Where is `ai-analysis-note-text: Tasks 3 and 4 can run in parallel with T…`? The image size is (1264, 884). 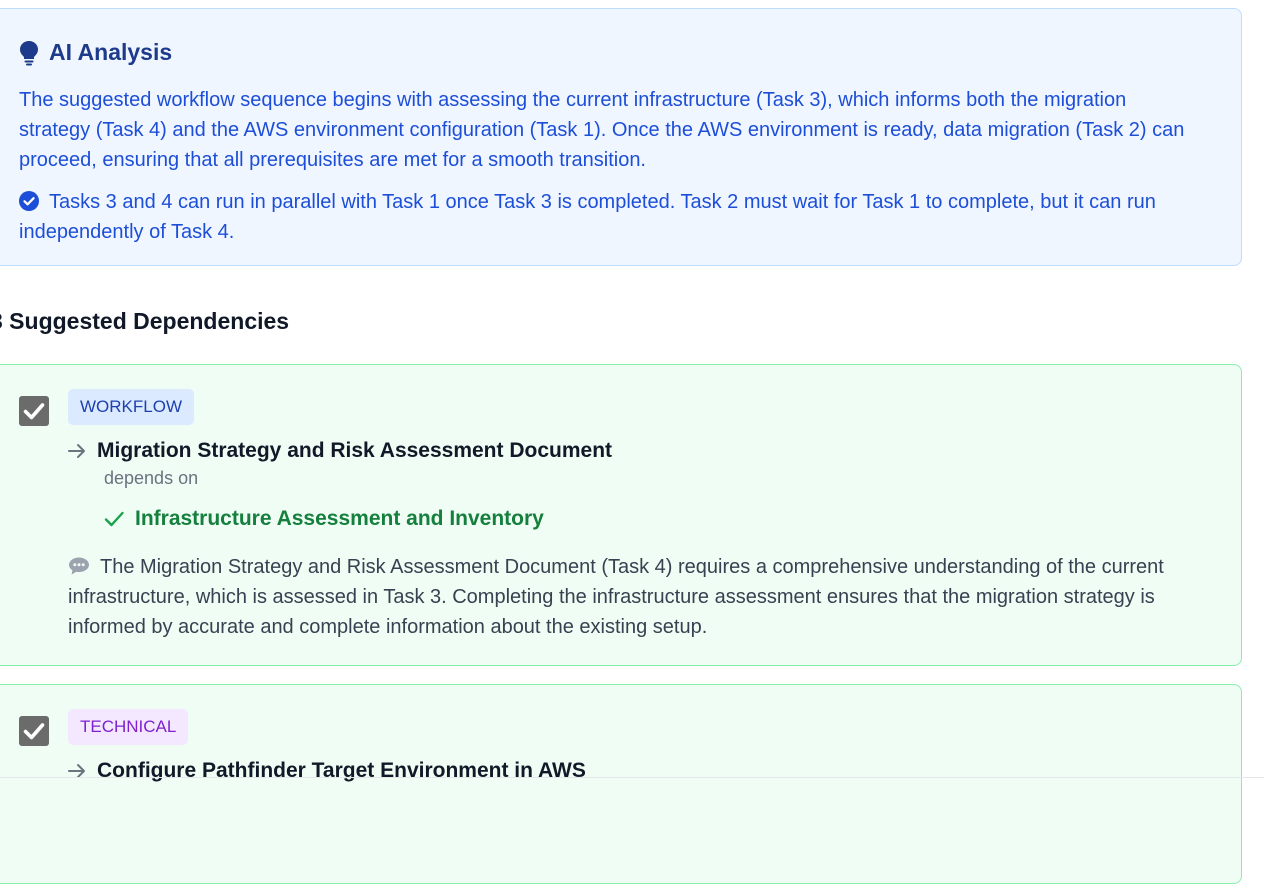
ai-analysis-note-text: Tasks 3 and 4 can run in parallel with T… is located at coordinates (587, 217).